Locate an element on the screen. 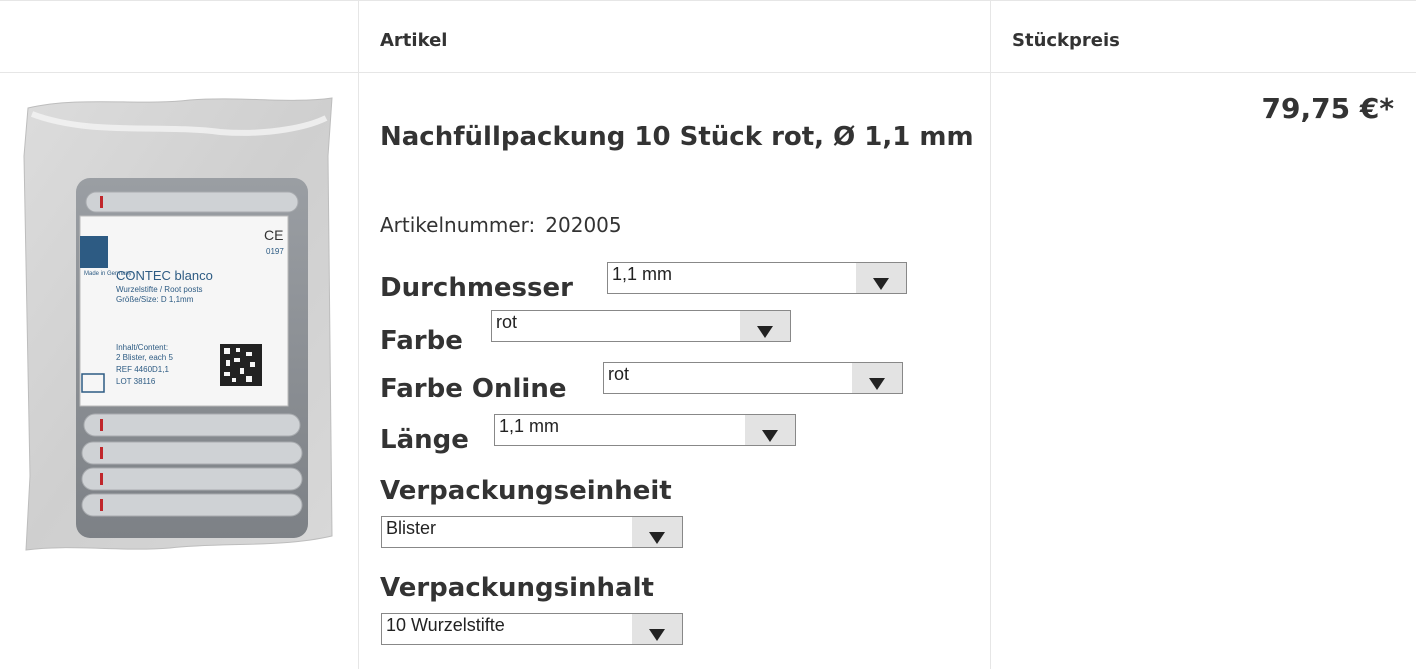  select-farbe: rot is located at coordinates (641, 326).